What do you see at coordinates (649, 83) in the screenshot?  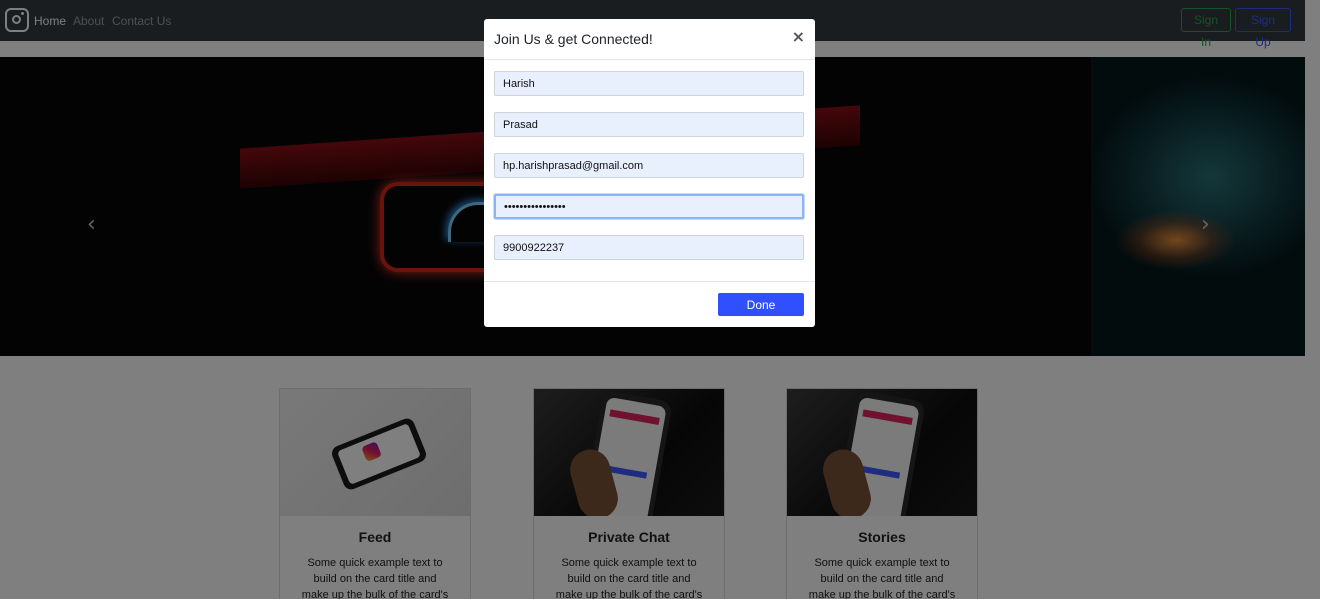 I see `first-name-field` at bounding box center [649, 83].